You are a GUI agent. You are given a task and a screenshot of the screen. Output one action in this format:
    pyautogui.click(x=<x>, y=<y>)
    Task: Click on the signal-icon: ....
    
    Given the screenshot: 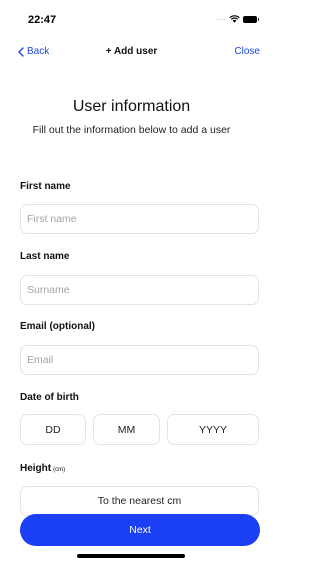 What is the action you would take?
    pyautogui.click(x=221, y=18)
    